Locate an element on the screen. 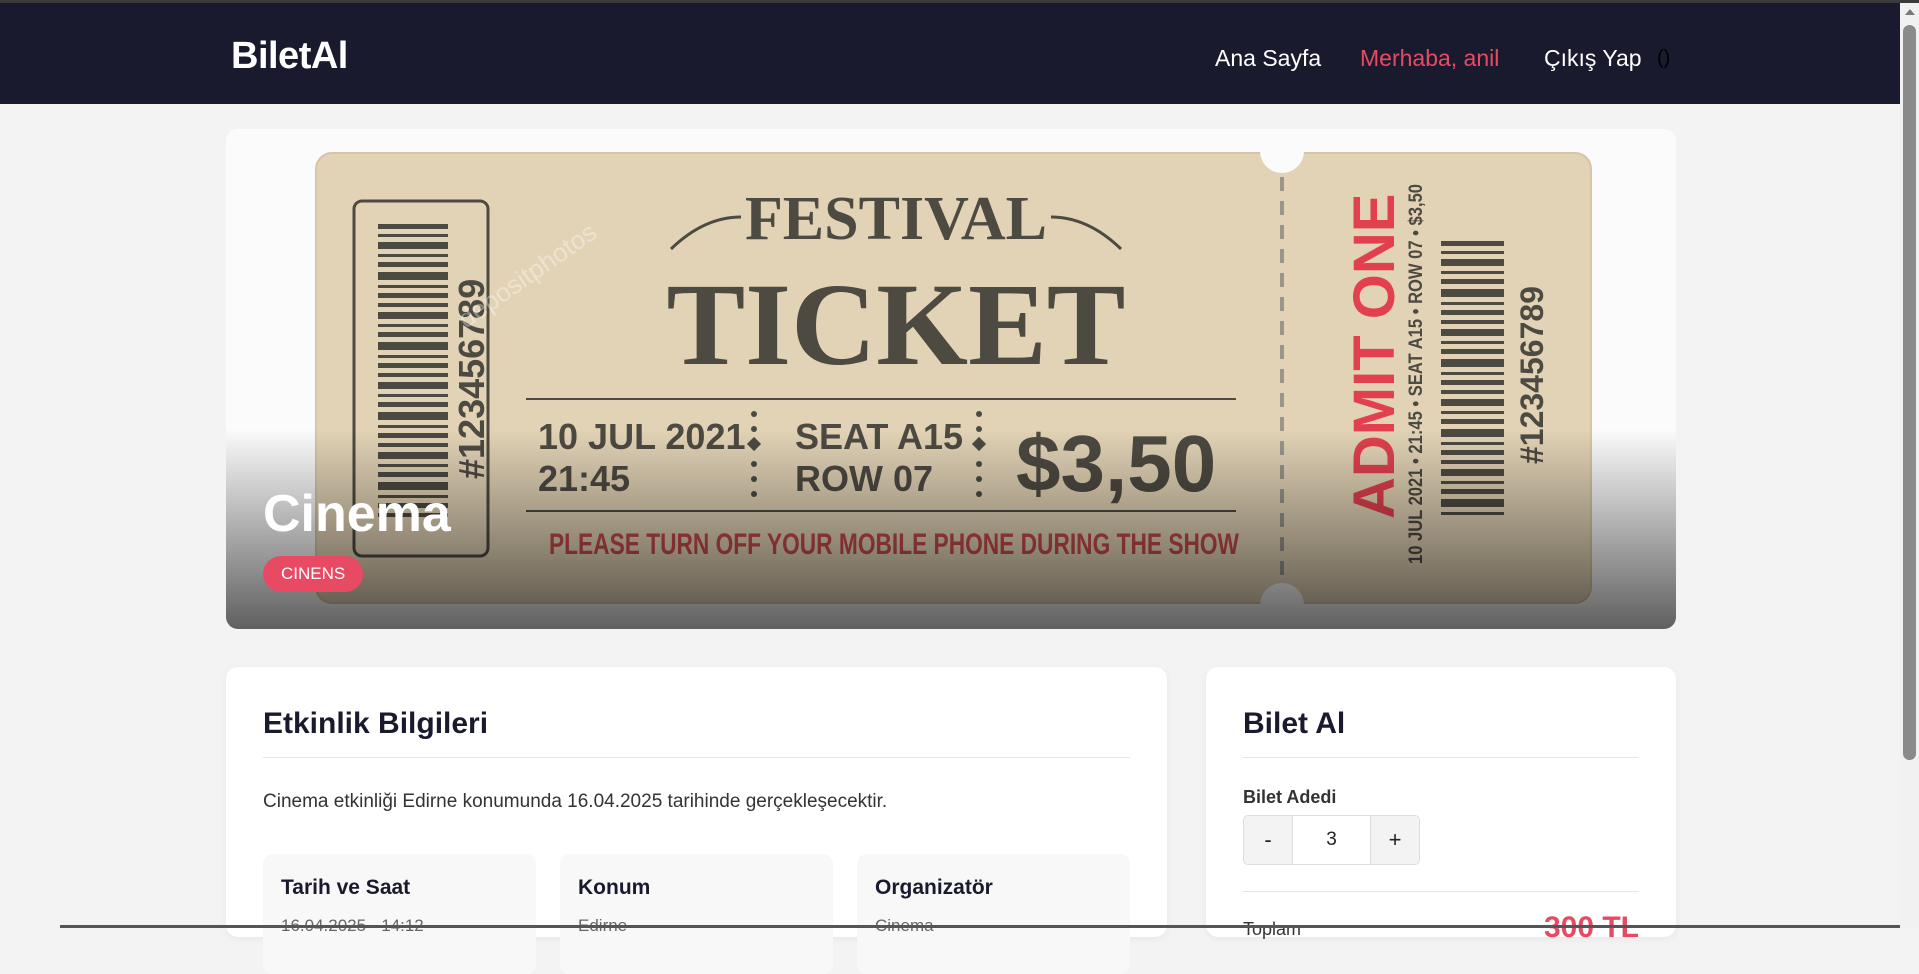 The width and height of the screenshot is (1919, 974). vertical-scrollbar is located at coordinates (1909, 465).